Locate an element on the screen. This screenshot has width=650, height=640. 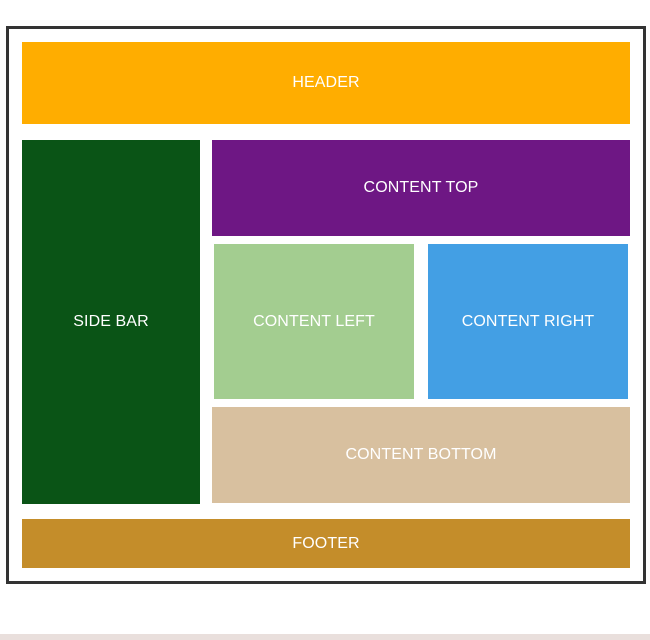
content-bottom-block: CONTENT BOTTOM is located at coordinates (421, 455).